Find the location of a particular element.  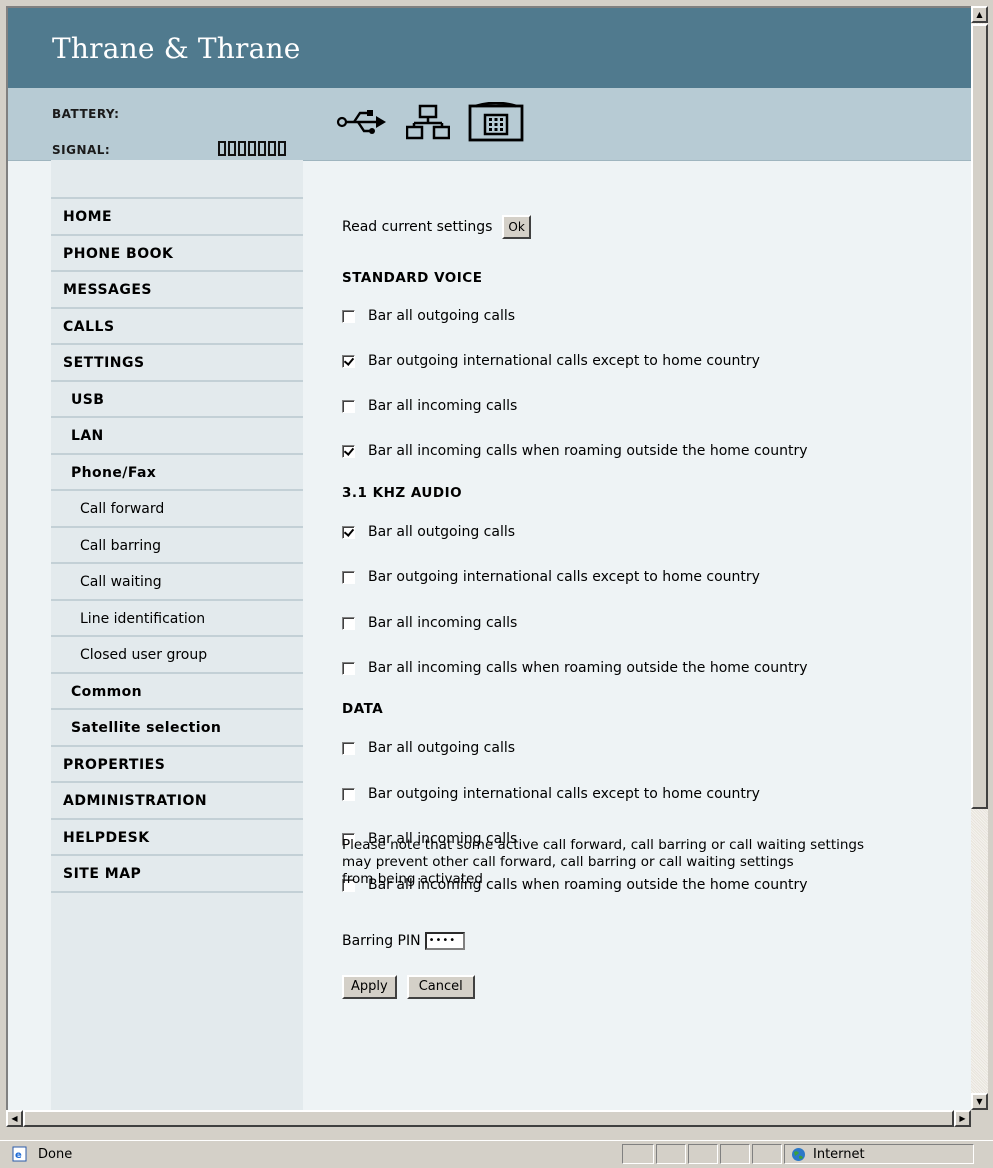

sidebar-item-call-forward: Call forward is located at coordinates (177, 509).